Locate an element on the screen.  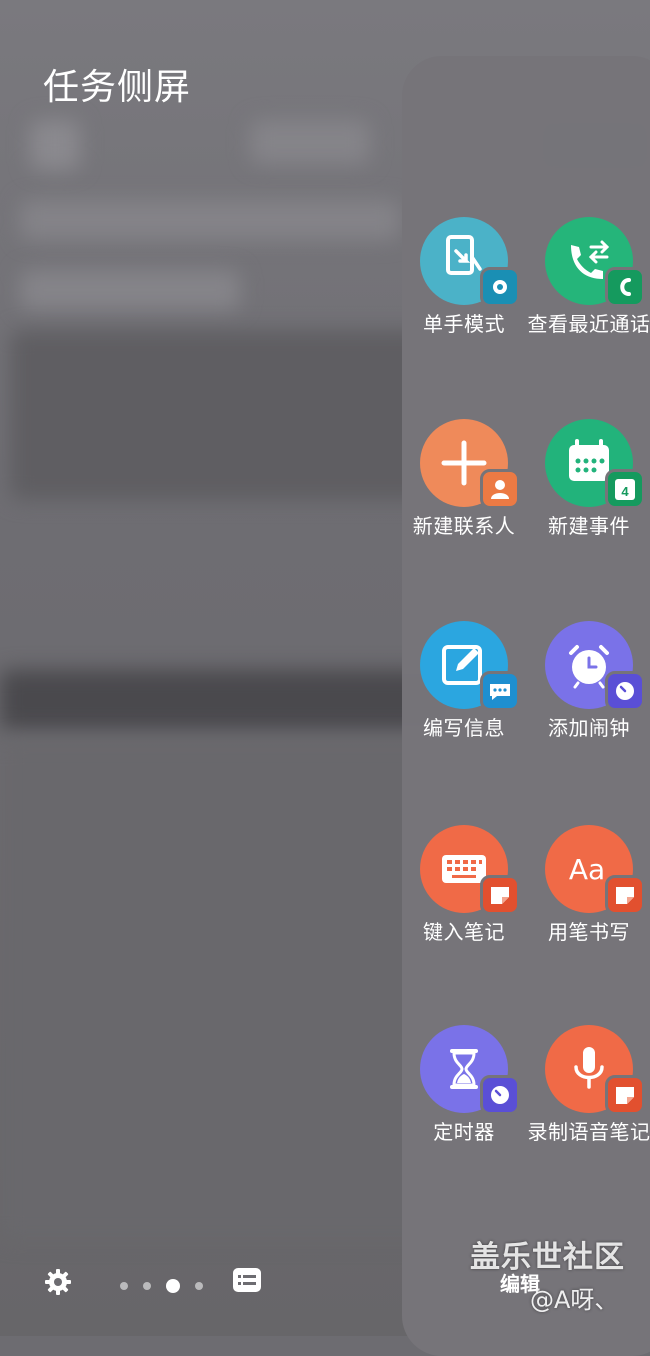
calendar-badge-day: 4 is located at coordinates (625, 491).